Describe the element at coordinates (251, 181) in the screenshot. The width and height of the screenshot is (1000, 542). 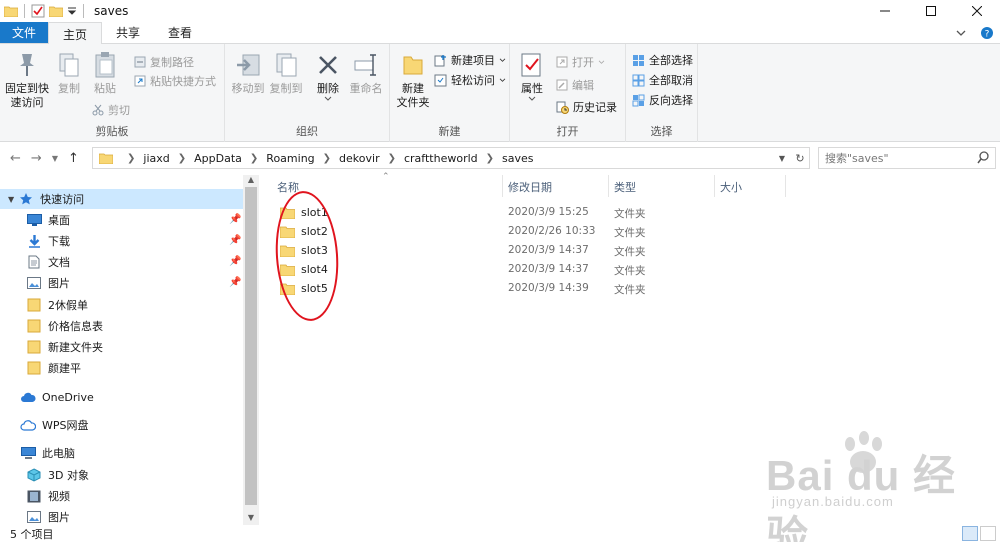
I see `scroll-up-icon: ▲` at that location.